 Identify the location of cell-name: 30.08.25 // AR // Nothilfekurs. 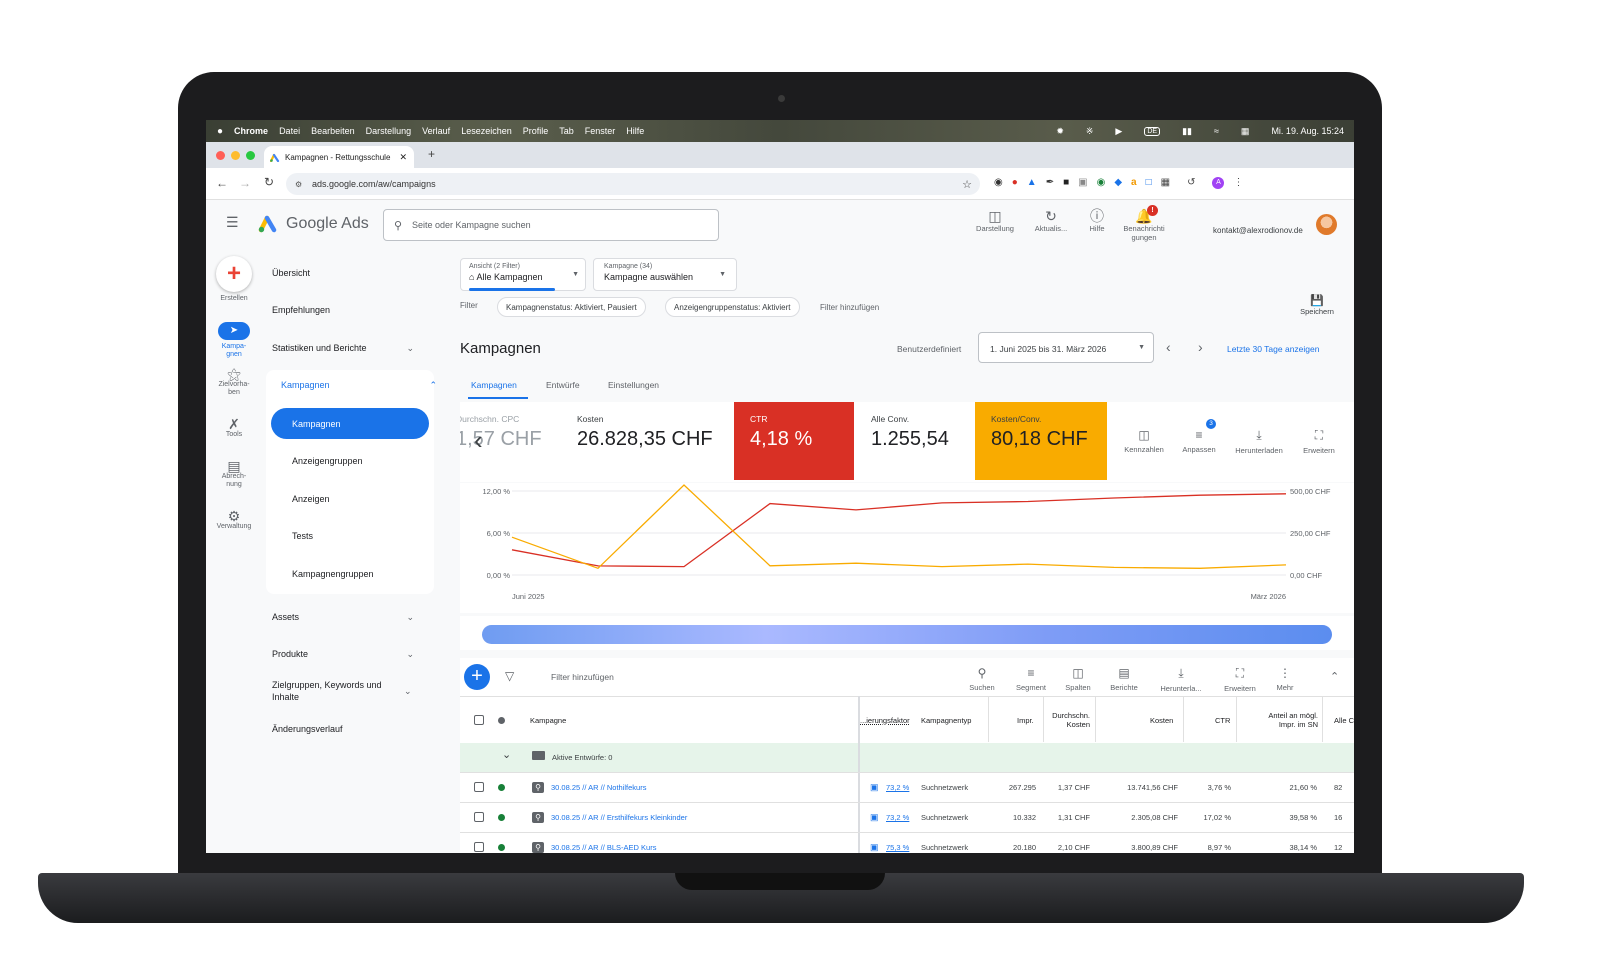
(598, 787).